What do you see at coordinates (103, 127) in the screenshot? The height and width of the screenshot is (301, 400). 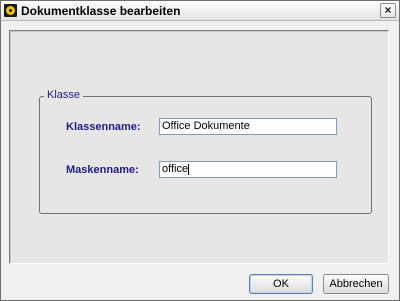 I see `klassenname-label: Klassenname:` at bounding box center [103, 127].